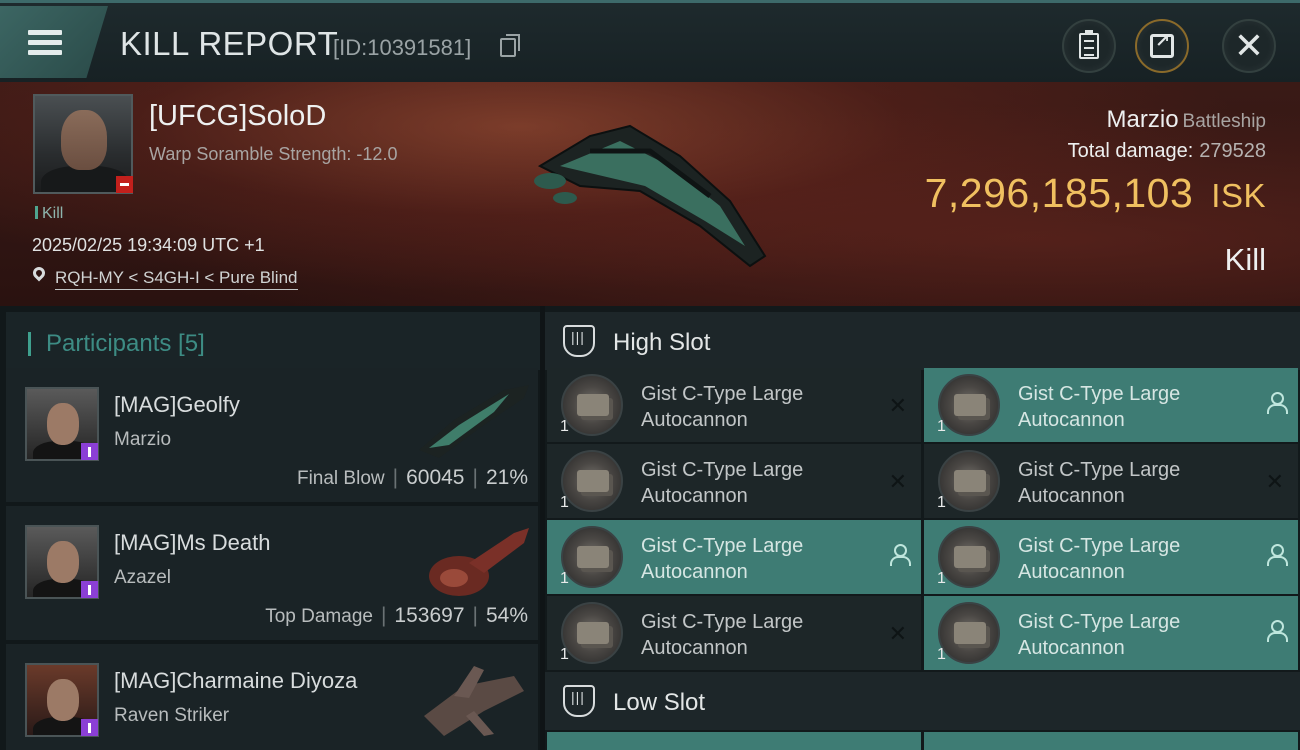 This screenshot has height=750, width=1300. What do you see at coordinates (177, 404) in the screenshot?
I see `participant-name: [MAG]Geolfy` at bounding box center [177, 404].